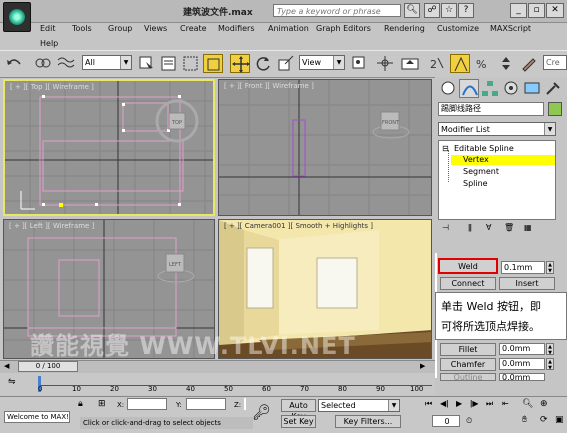  What do you see at coordinates (470, 227) in the screenshot?
I see `show-end-result-icon: ǁ` at bounding box center [470, 227].